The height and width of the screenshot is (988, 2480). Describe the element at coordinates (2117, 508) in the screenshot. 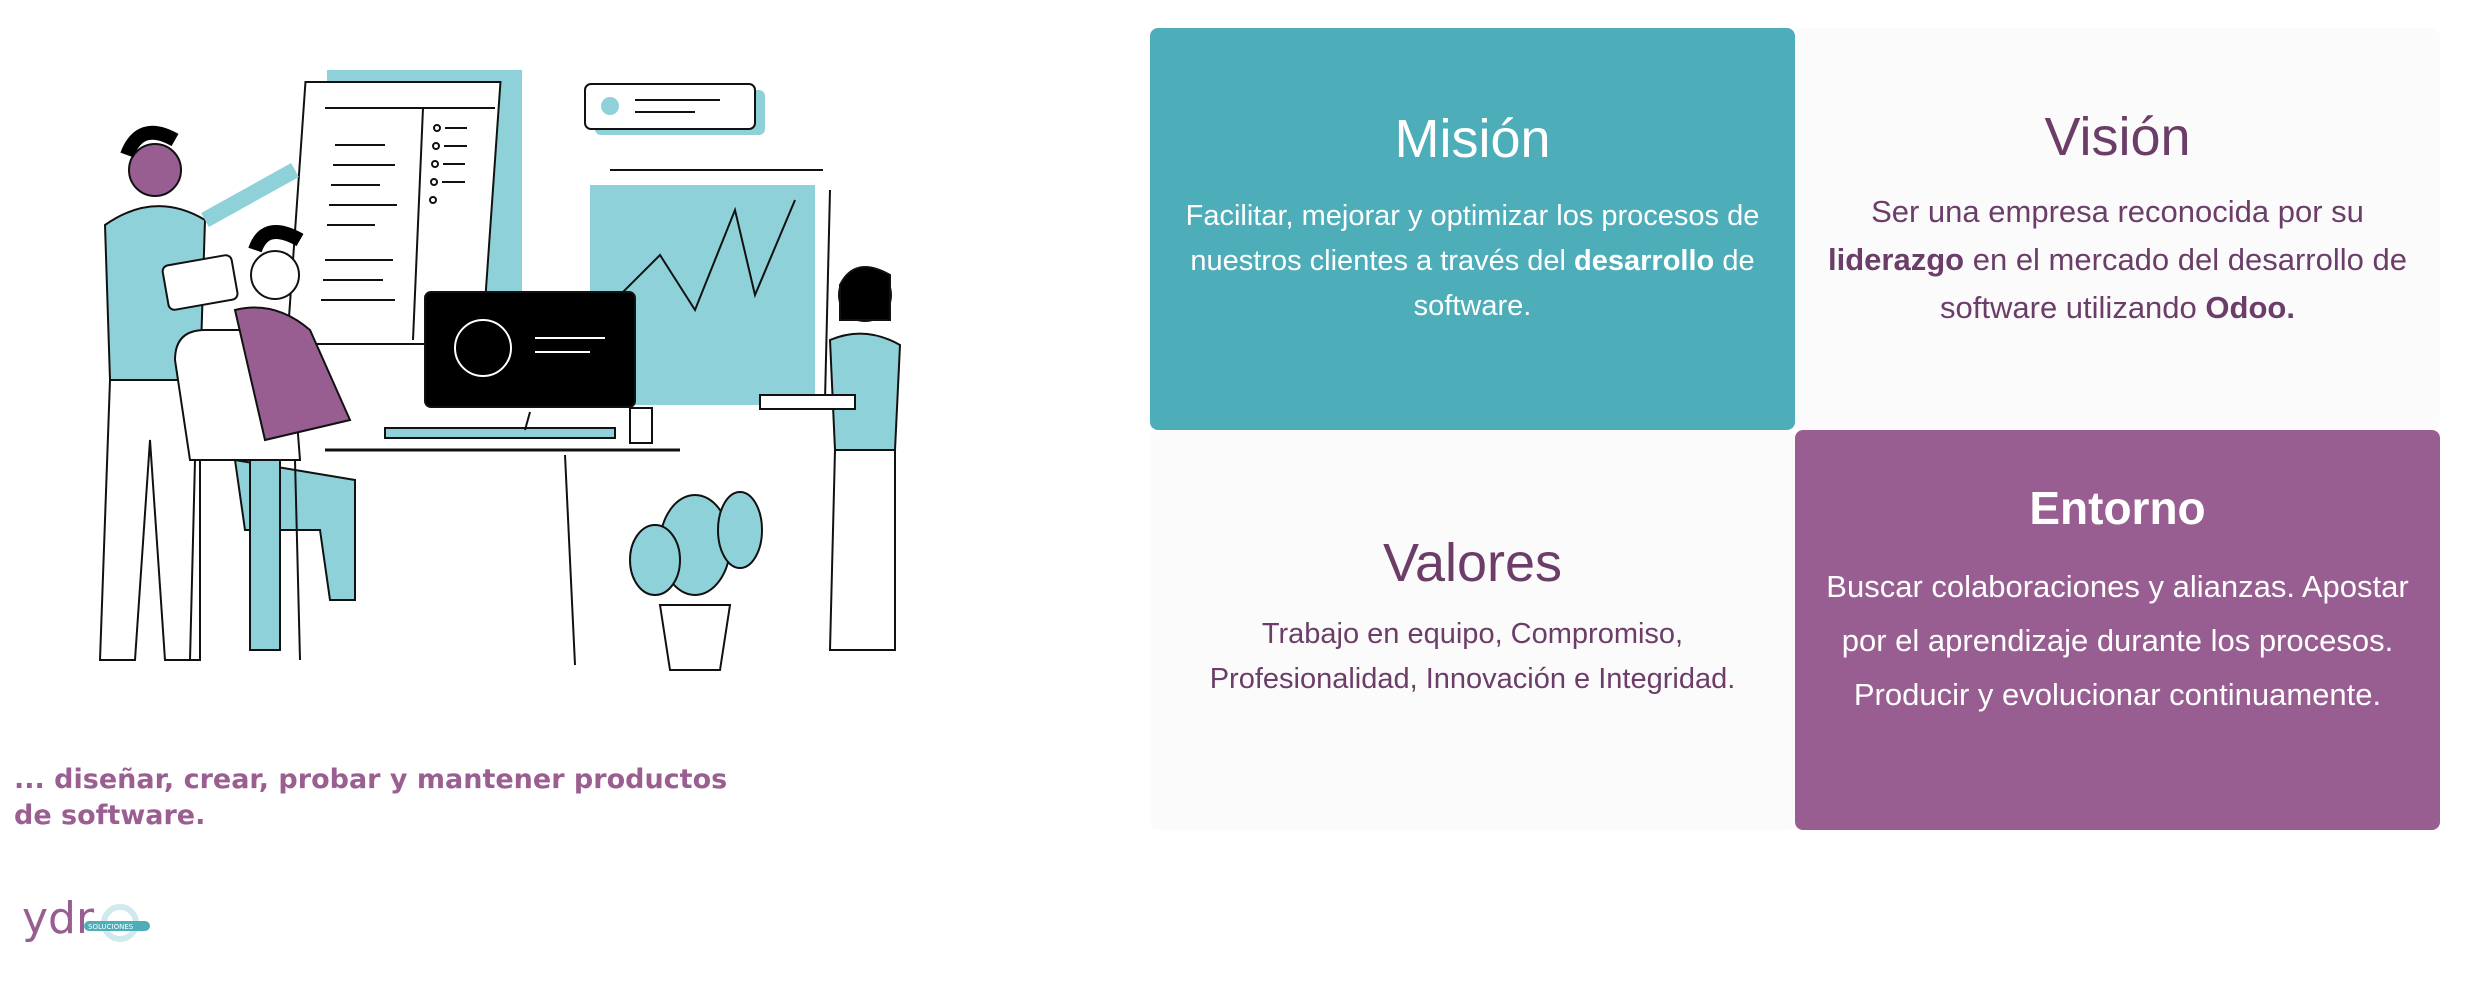

I see `entorno-title: Entorno` at that location.